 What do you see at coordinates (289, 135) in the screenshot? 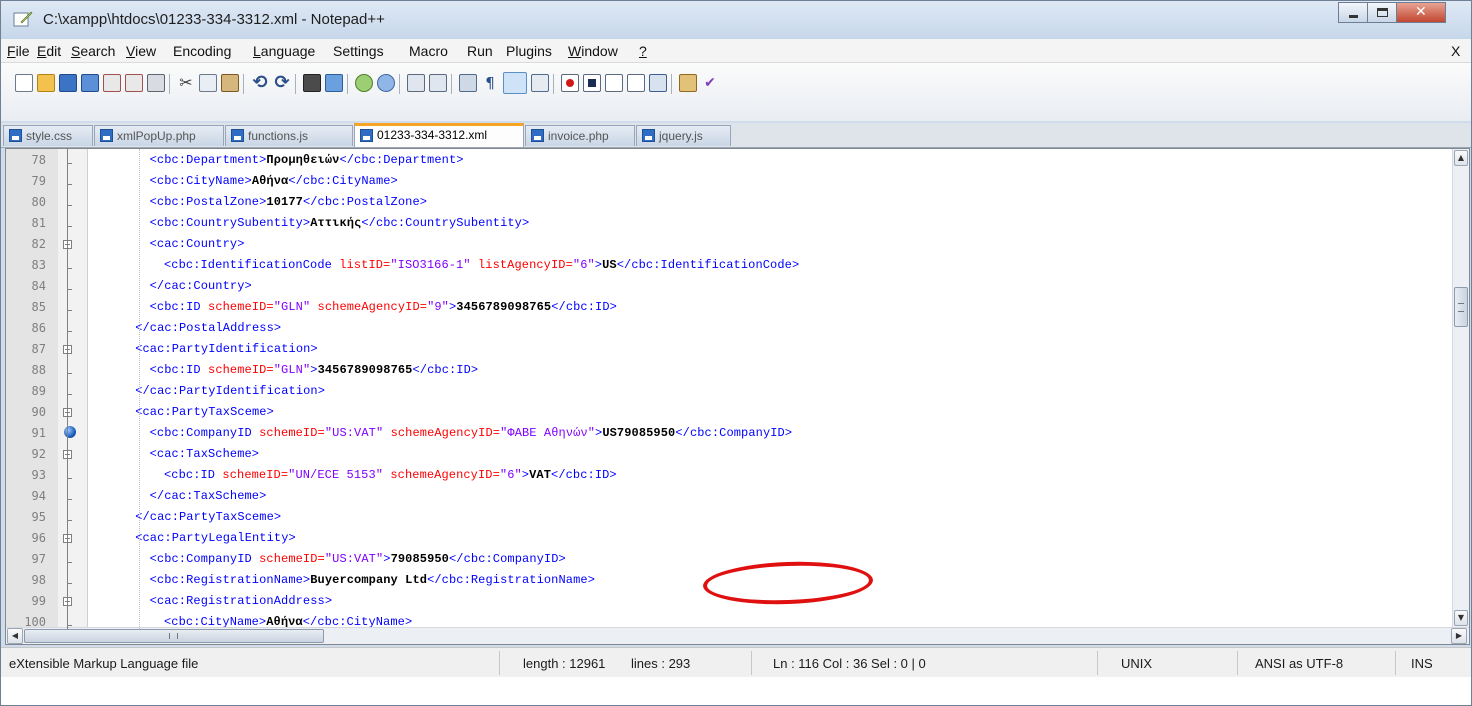
I see `tab-functions-js: functions.js` at bounding box center [289, 135].